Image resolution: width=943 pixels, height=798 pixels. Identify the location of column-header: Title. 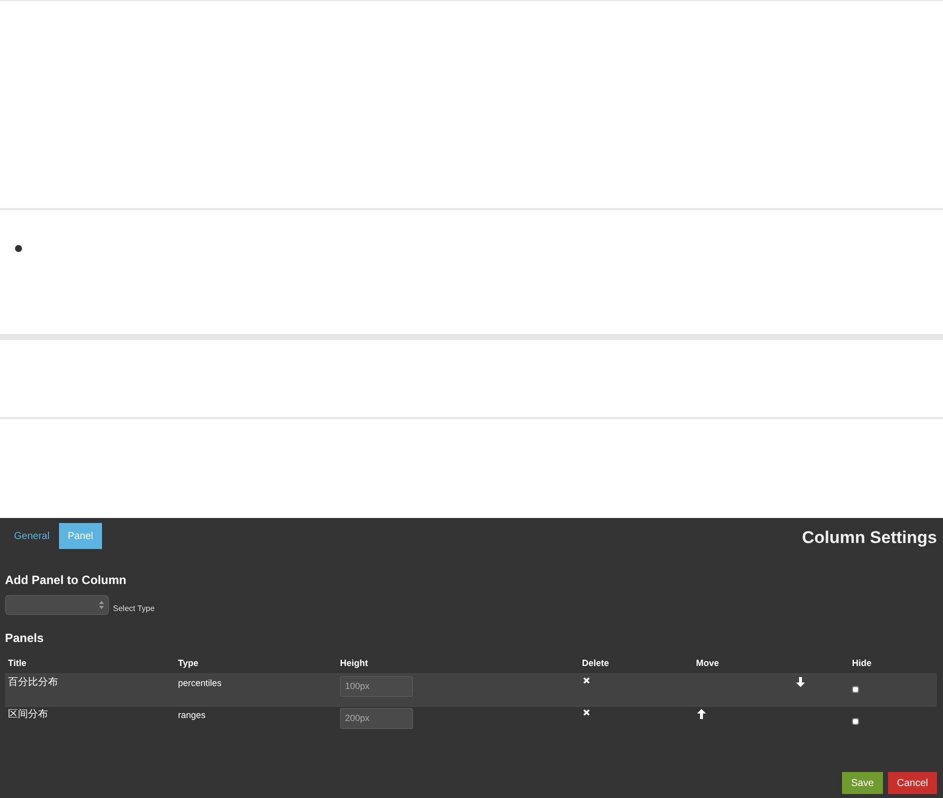
(18, 663).